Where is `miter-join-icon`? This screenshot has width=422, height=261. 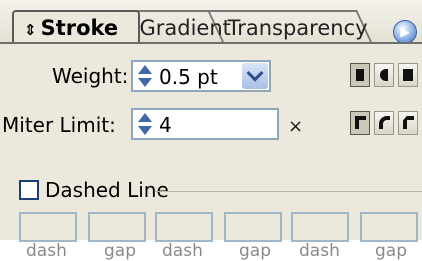 miter-join-icon is located at coordinates (360, 122).